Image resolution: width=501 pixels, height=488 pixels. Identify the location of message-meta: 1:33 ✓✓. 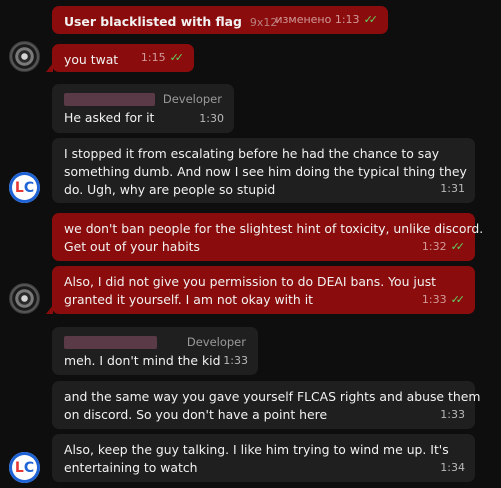
(443, 300).